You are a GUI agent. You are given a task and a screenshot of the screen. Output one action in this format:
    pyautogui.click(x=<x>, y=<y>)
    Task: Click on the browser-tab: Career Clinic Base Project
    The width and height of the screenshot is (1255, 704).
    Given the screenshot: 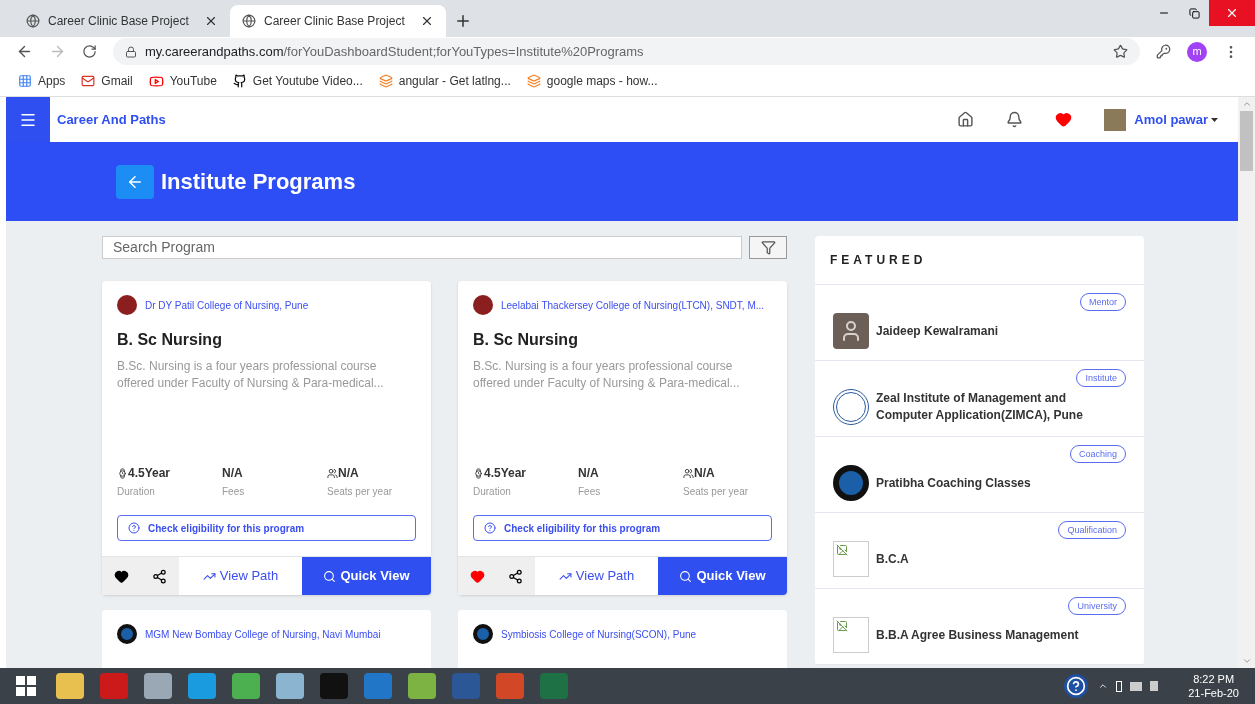 What is the action you would take?
    pyautogui.click(x=338, y=21)
    